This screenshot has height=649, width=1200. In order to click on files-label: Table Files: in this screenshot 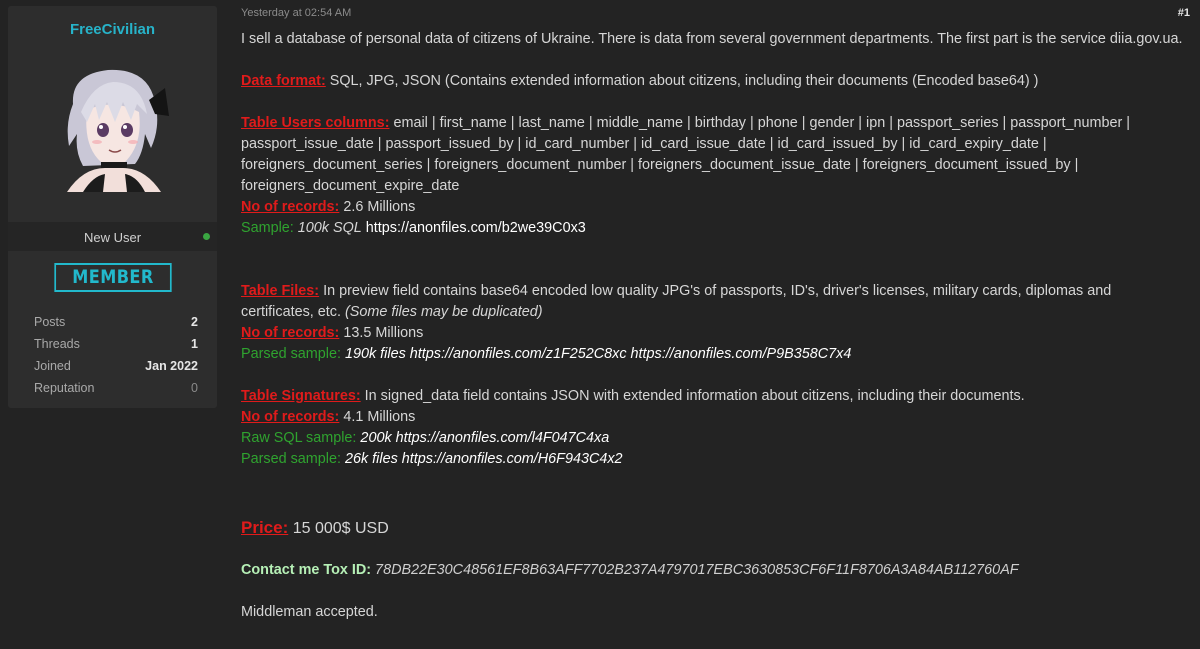, I will do `click(280, 291)`.